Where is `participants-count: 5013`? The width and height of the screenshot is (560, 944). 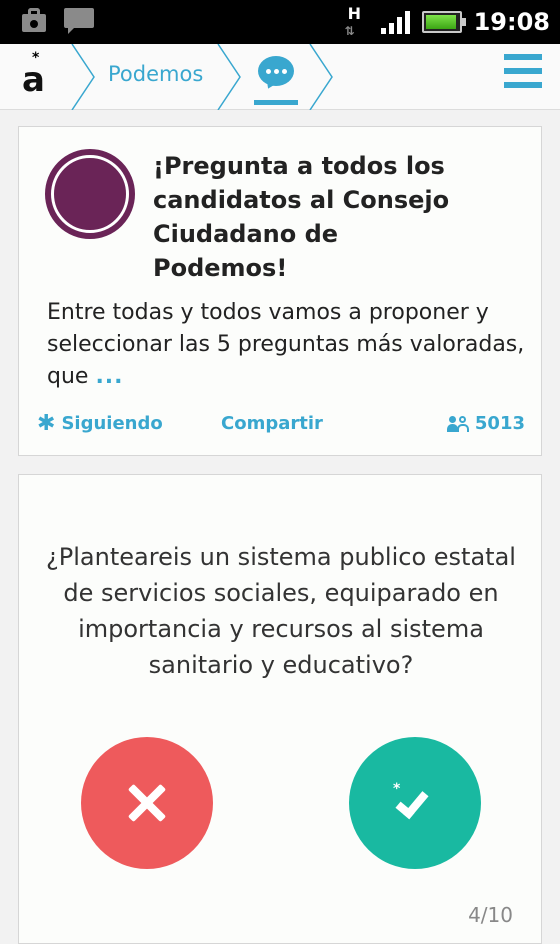
participants-count: 5013 is located at coordinates (485, 423).